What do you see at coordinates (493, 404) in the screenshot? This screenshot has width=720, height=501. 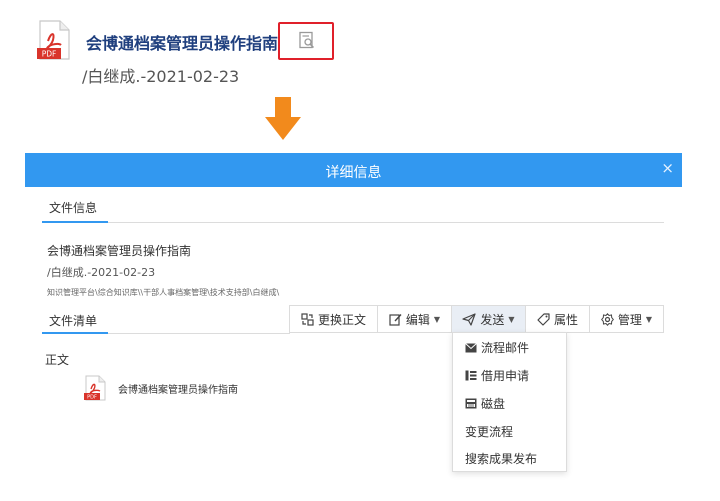 I see `menu-item-label: 磁盘` at bounding box center [493, 404].